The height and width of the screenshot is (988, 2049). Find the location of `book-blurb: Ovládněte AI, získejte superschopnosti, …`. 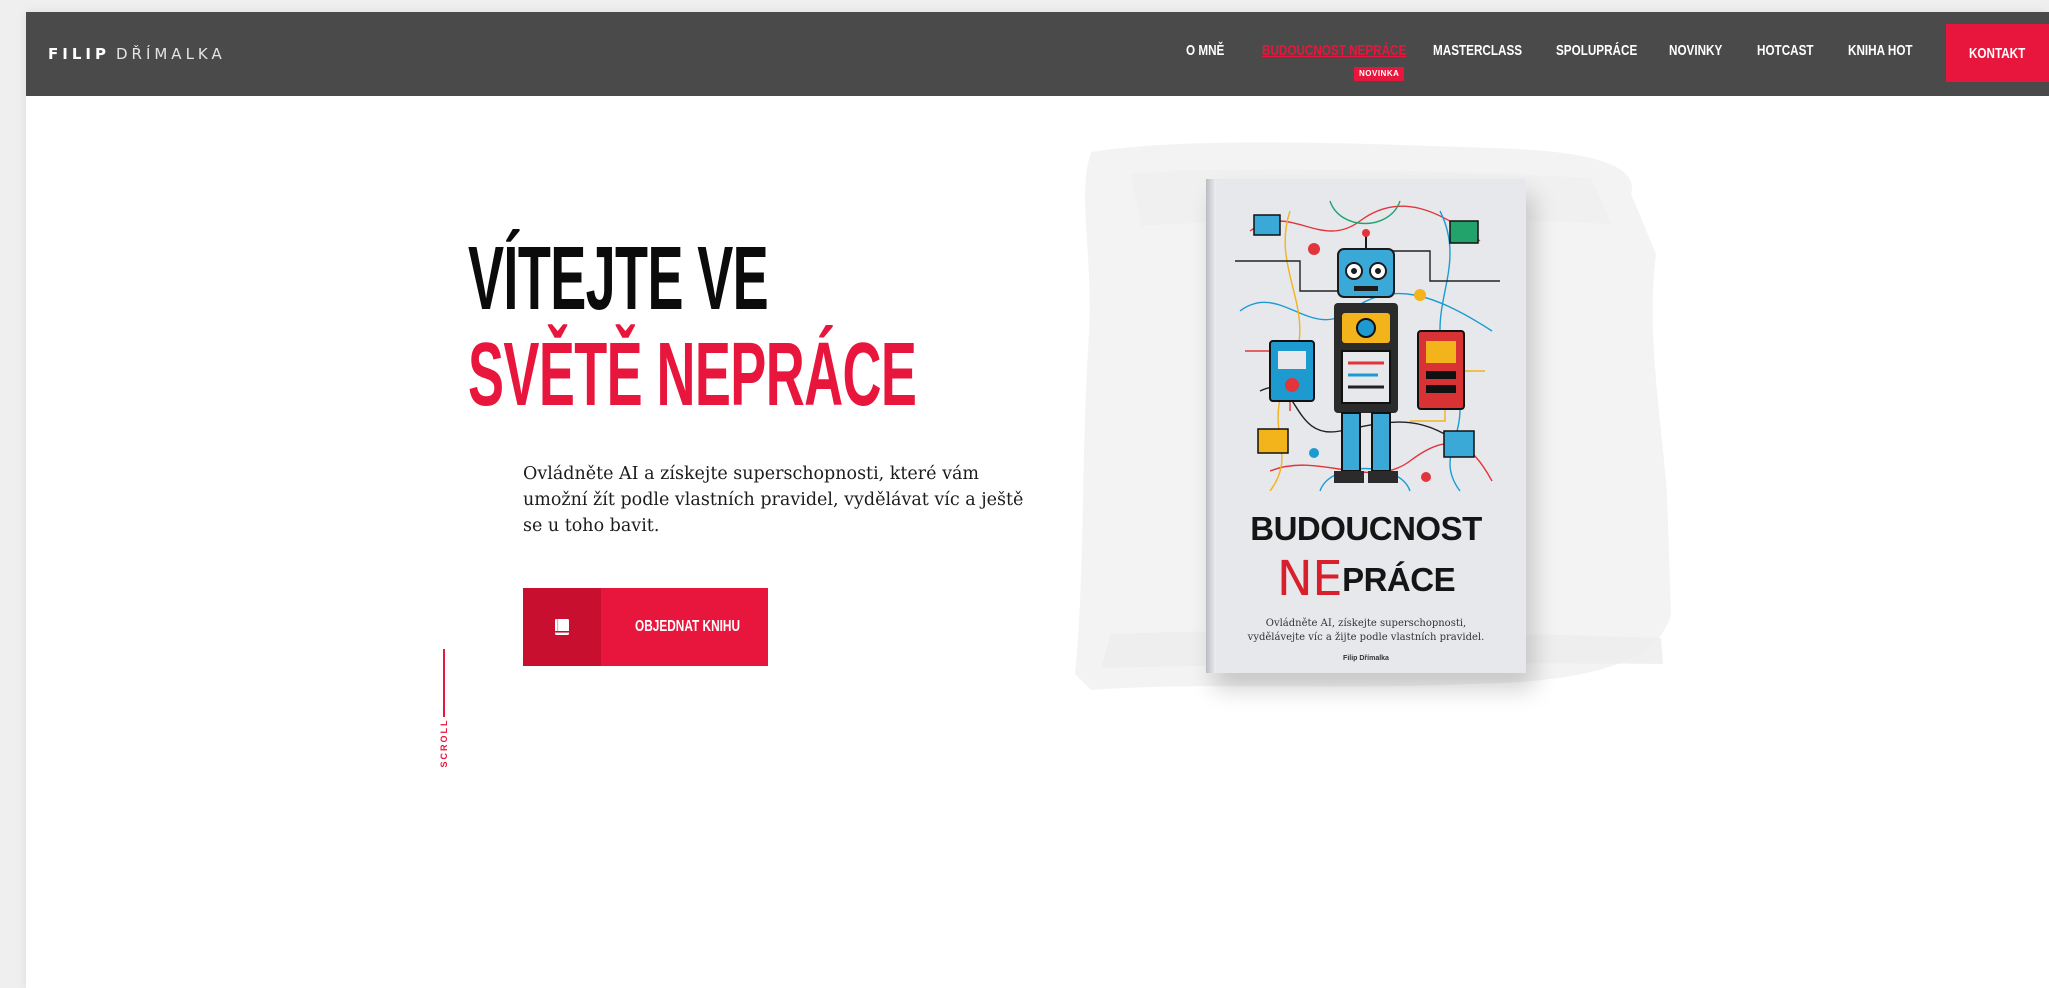

book-blurb: Ovládněte AI, získejte superschopnosti, … is located at coordinates (1366, 630).